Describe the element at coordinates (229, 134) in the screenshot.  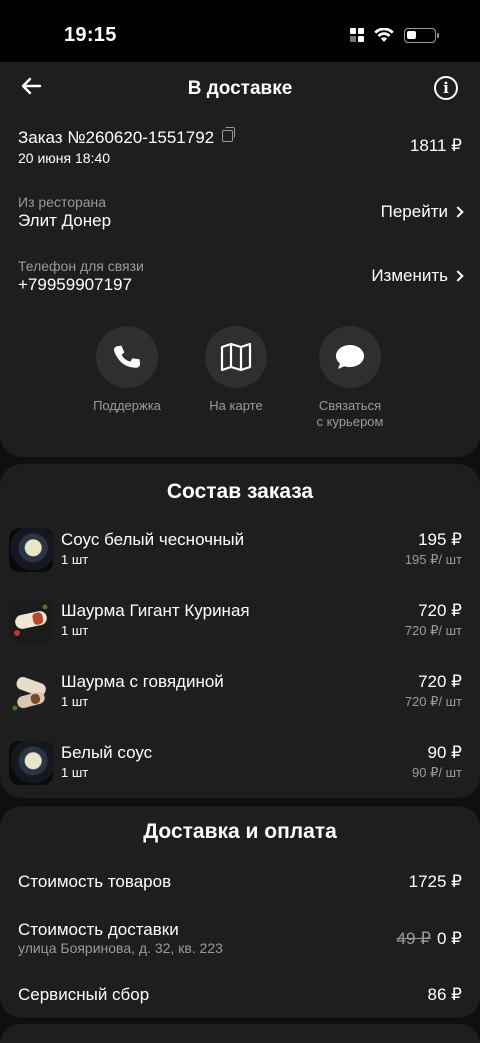
I see `copy-icon` at that location.